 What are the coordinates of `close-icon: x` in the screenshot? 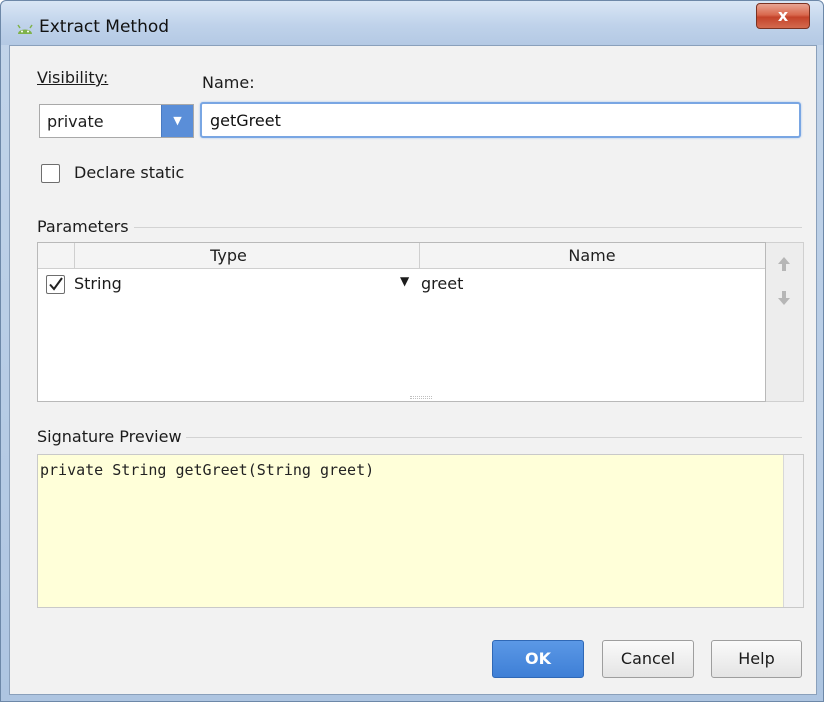 It's located at (783, 15).